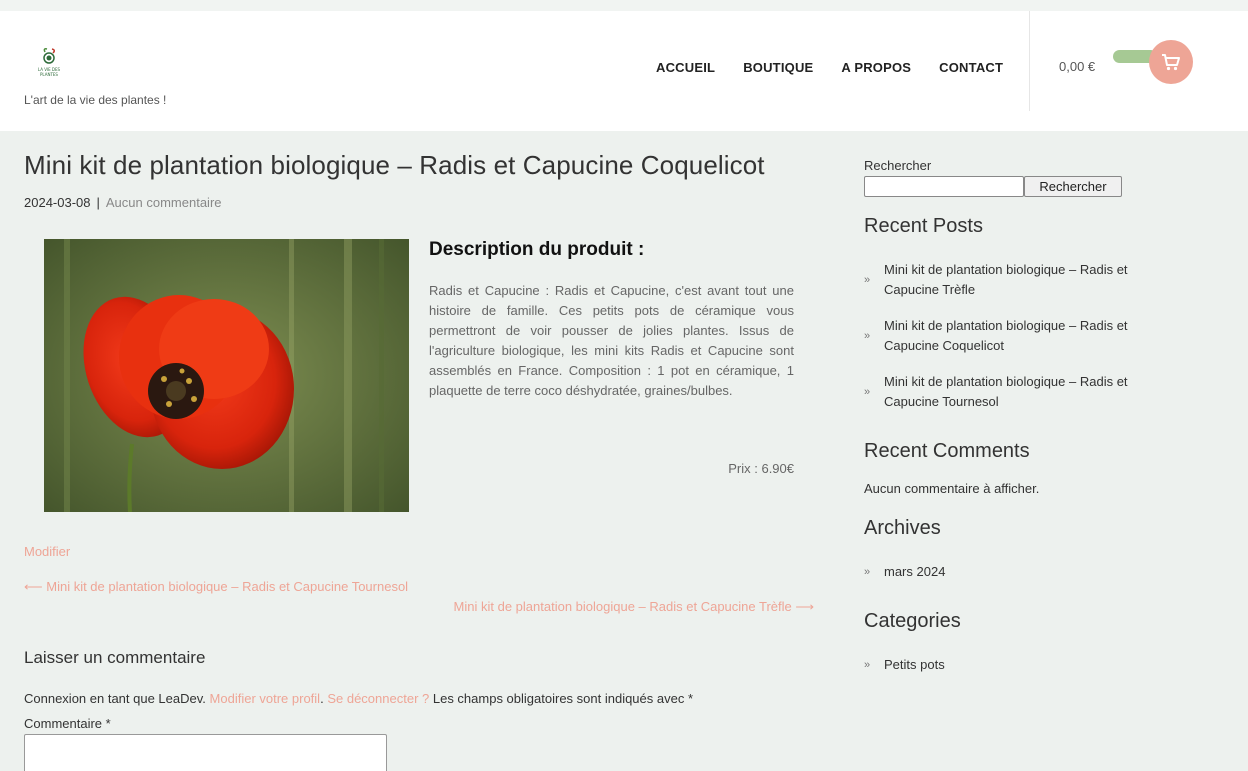  Describe the element at coordinates (47, 551) in the screenshot. I see `edit-post-link: Modifier` at that location.